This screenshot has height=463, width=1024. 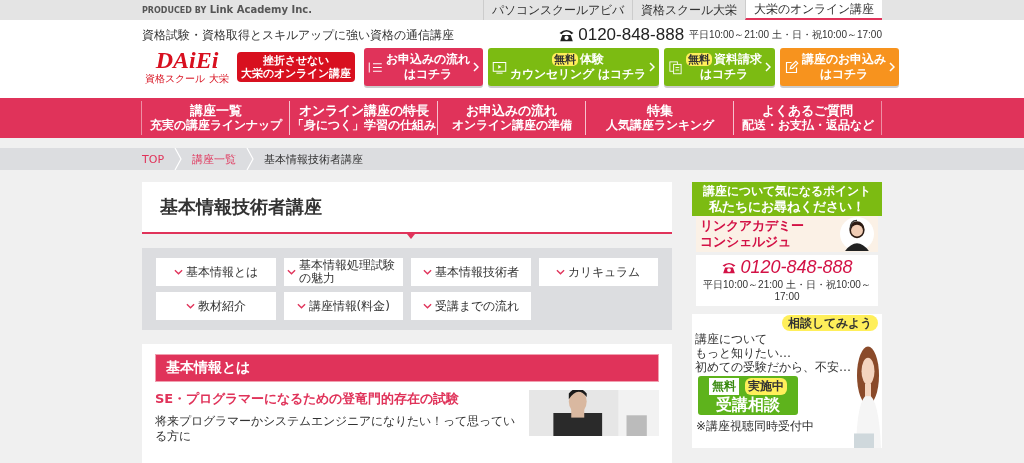 I want to click on cta-button: 無料 資料請求 はコチラ, so click(x=720, y=67).